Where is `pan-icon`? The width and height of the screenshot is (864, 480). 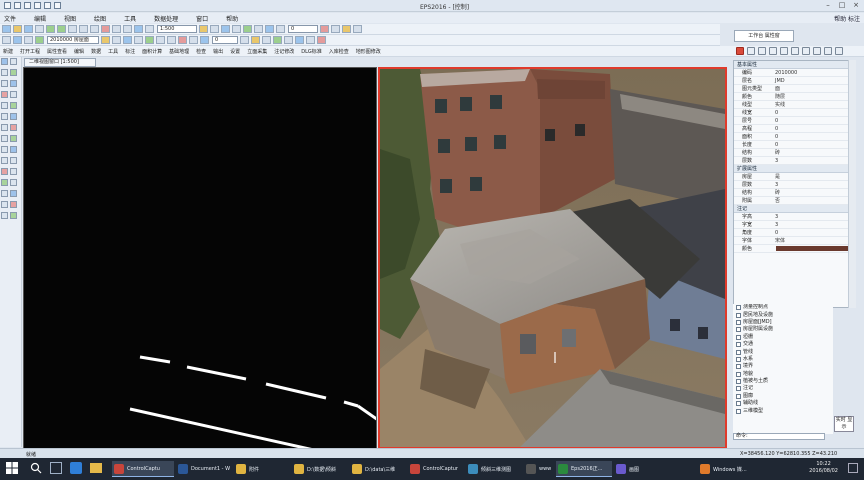
pan-icon is located at coordinates (116, 29).